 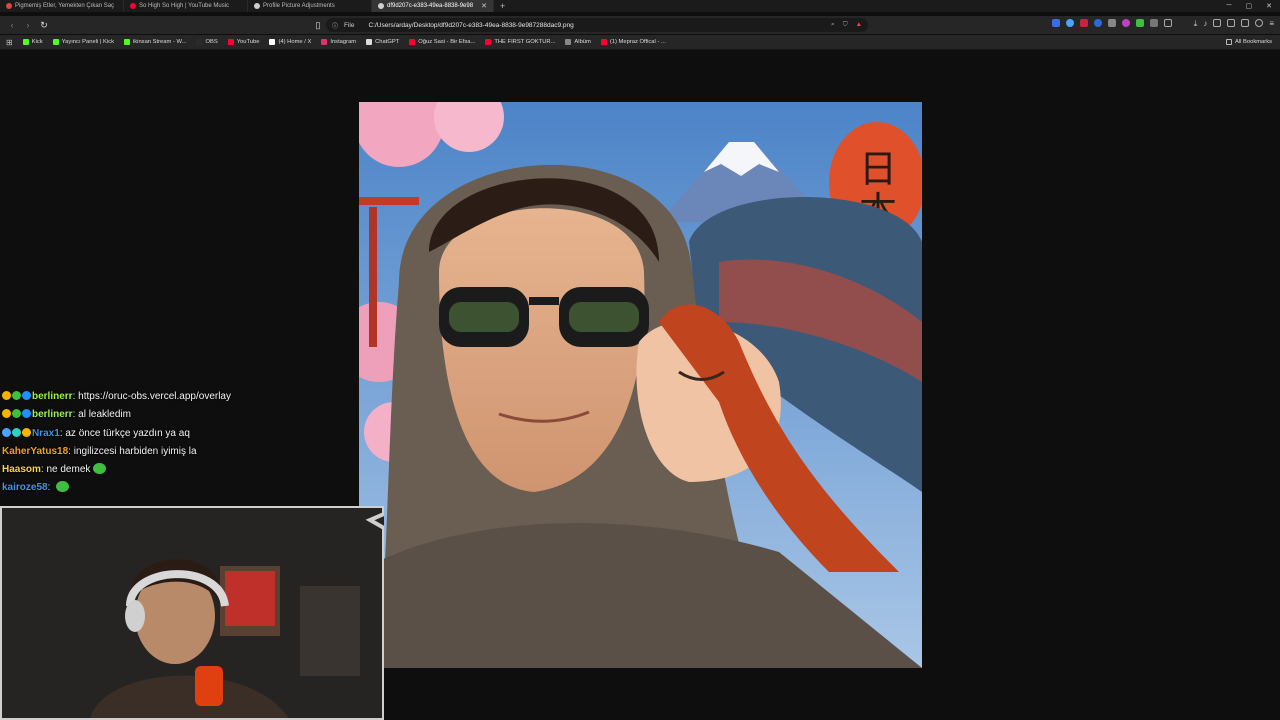 I want to click on all-bookmarks-button: All Bookmarks, so click(x=1248, y=42).